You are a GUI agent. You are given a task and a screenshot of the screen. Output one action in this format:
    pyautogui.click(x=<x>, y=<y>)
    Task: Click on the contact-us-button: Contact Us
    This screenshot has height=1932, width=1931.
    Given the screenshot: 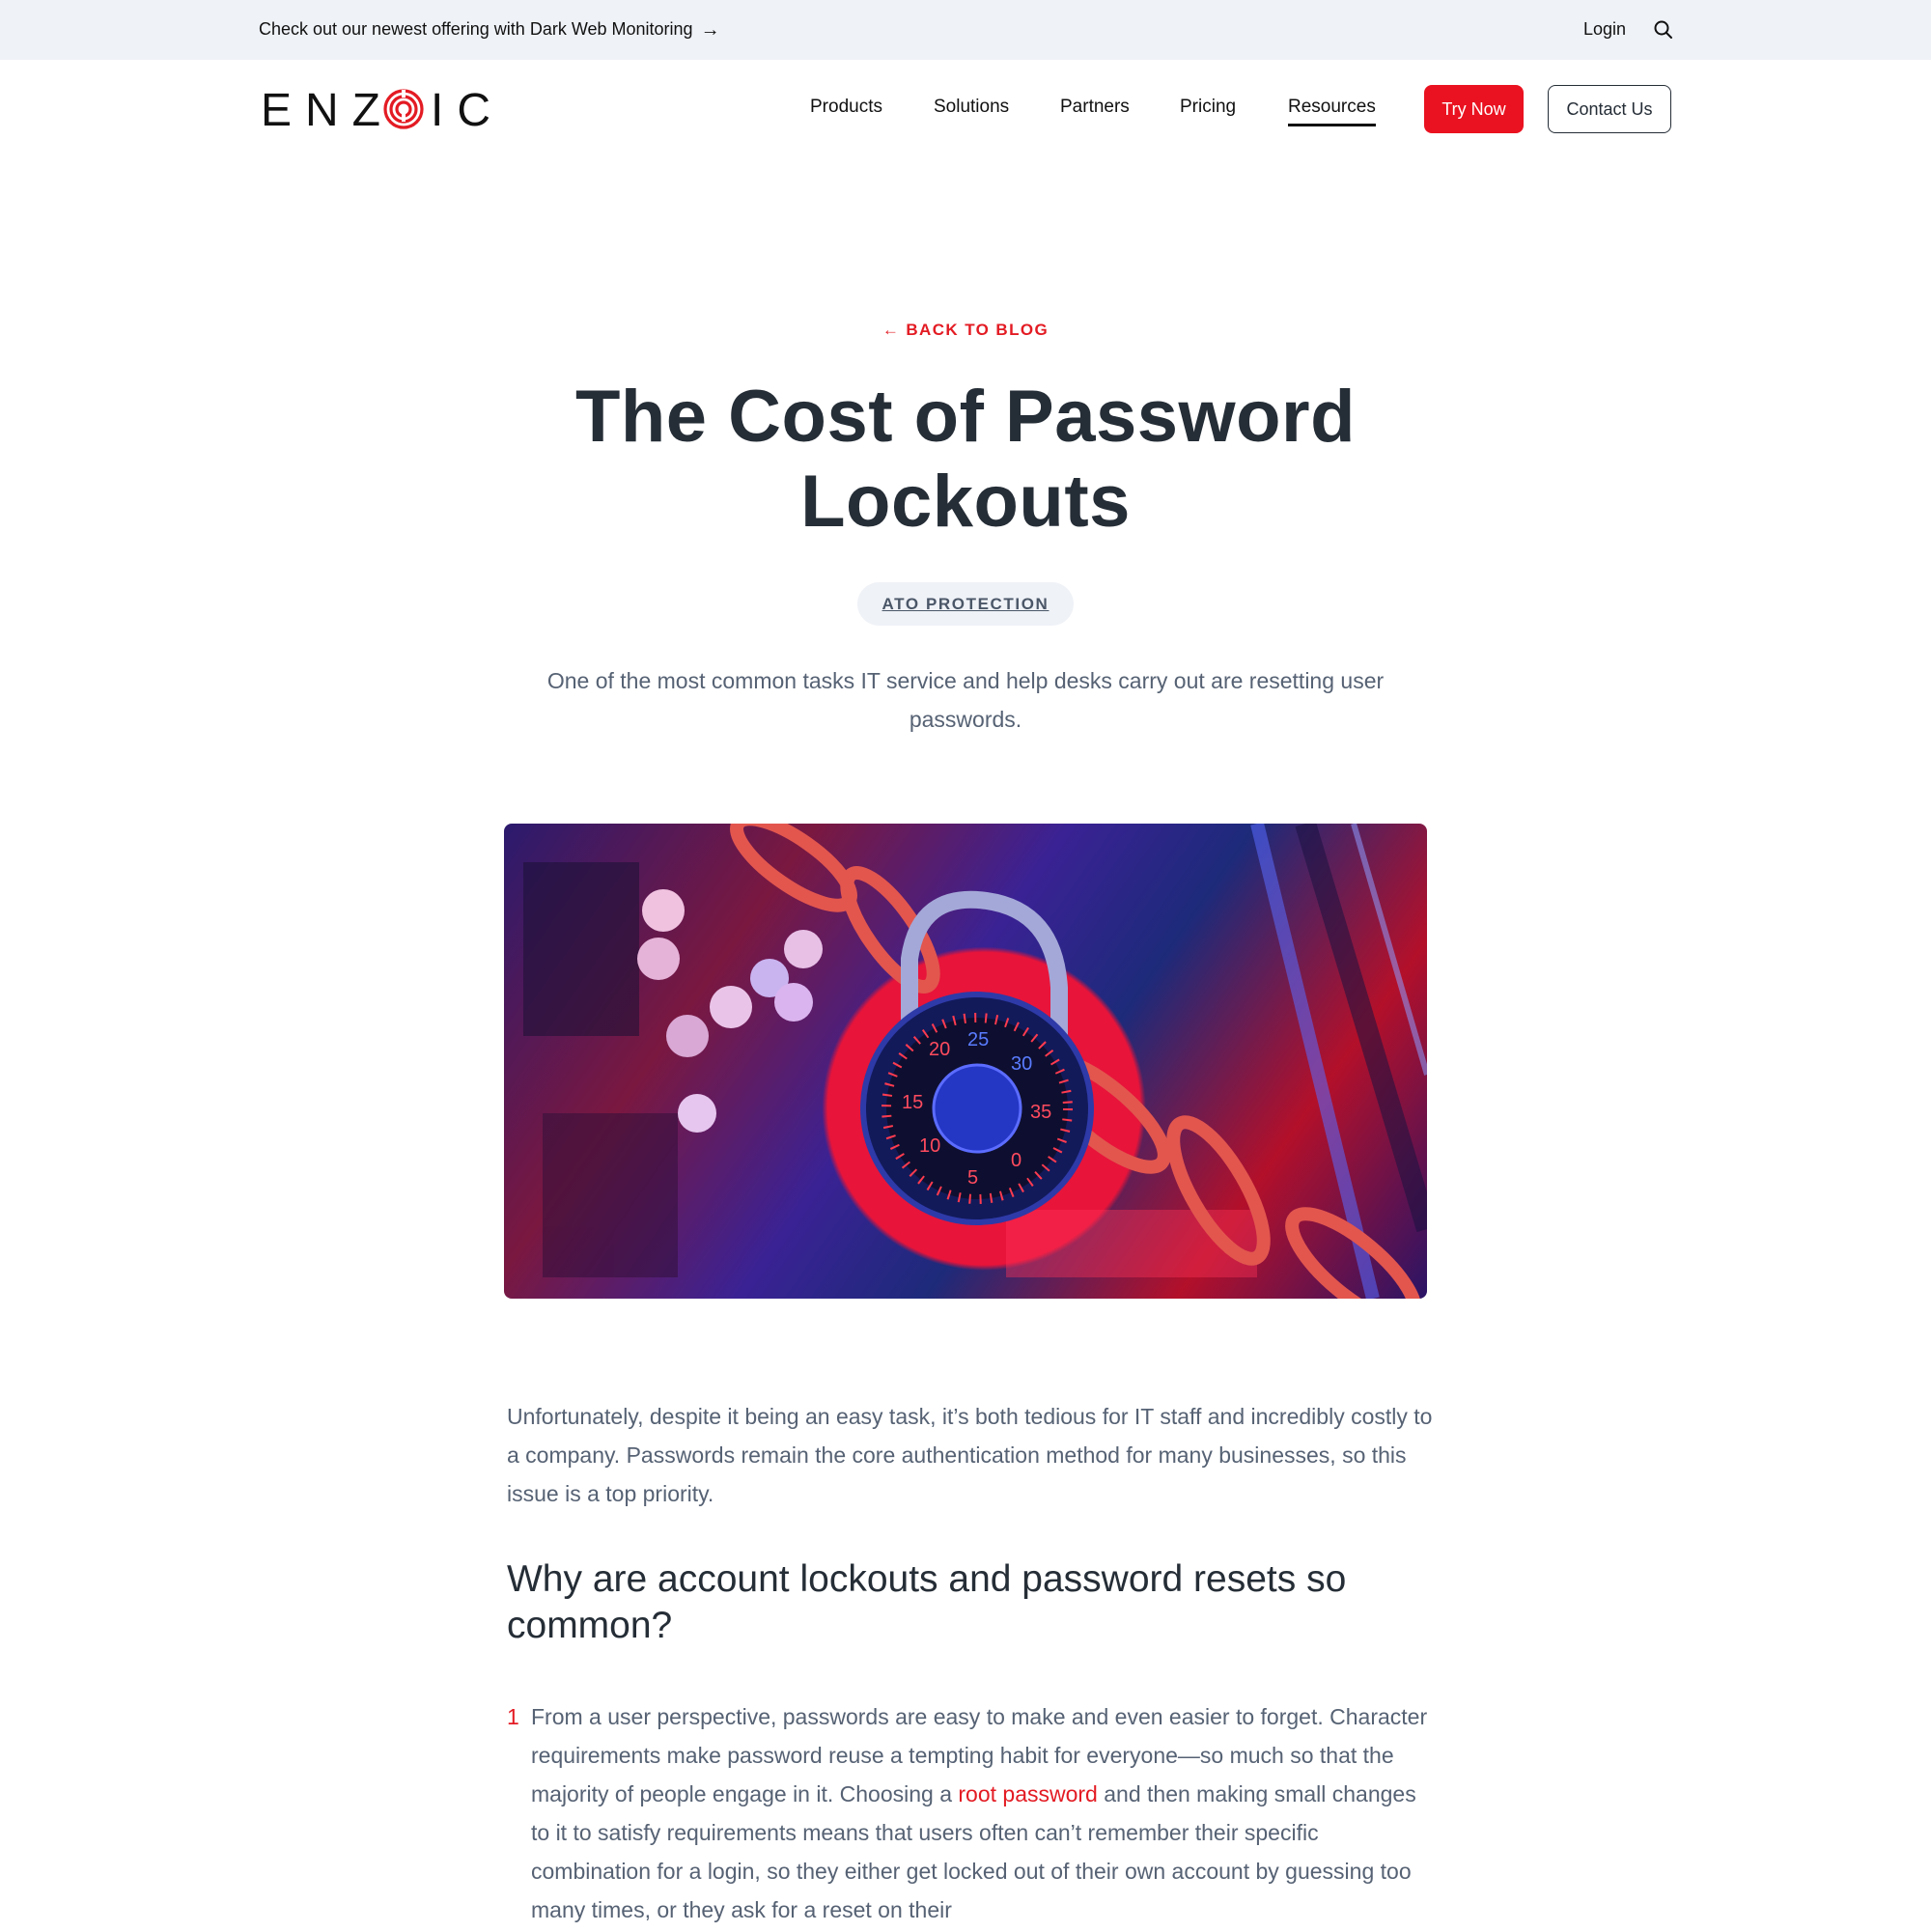 What is the action you would take?
    pyautogui.click(x=1609, y=109)
    